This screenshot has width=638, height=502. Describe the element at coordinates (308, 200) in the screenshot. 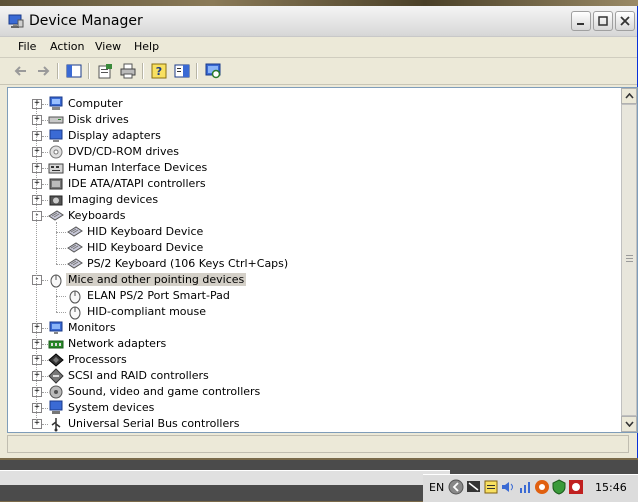

I see `tree-item: + Imaging devices` at that location.